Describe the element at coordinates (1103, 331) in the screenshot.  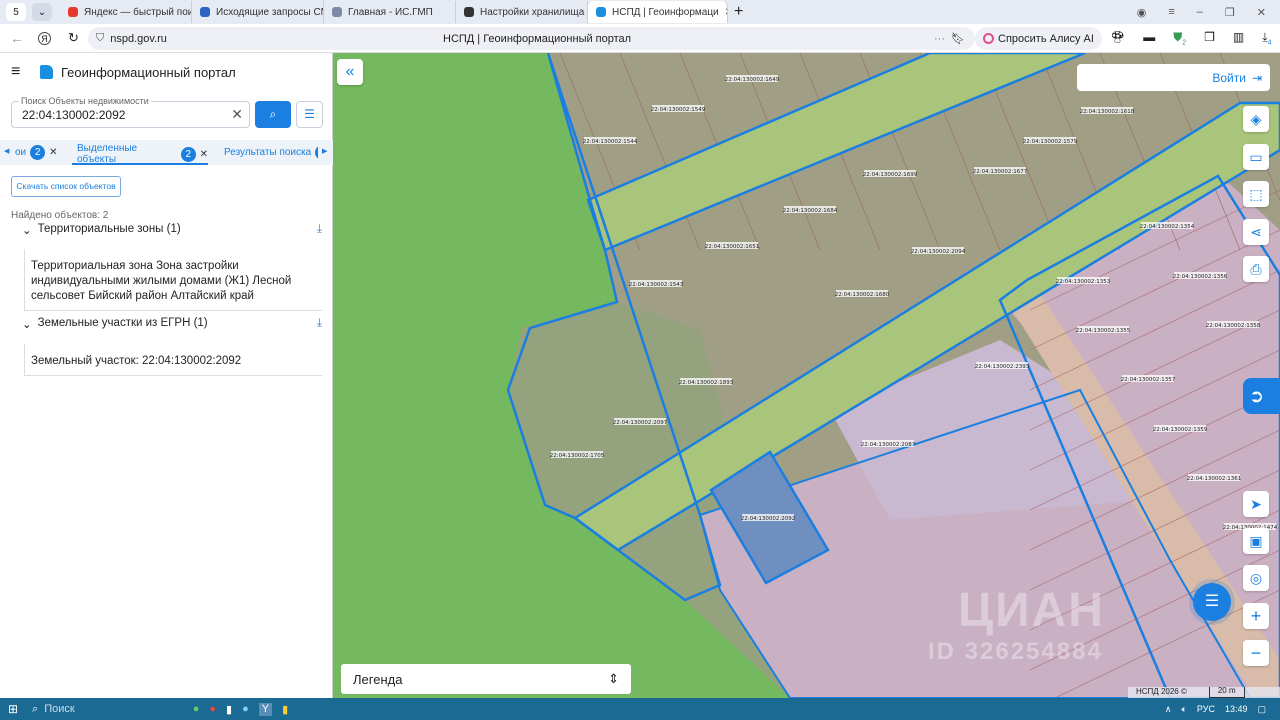
I see `parcel-label: 22:04:130002:1355` at that location.